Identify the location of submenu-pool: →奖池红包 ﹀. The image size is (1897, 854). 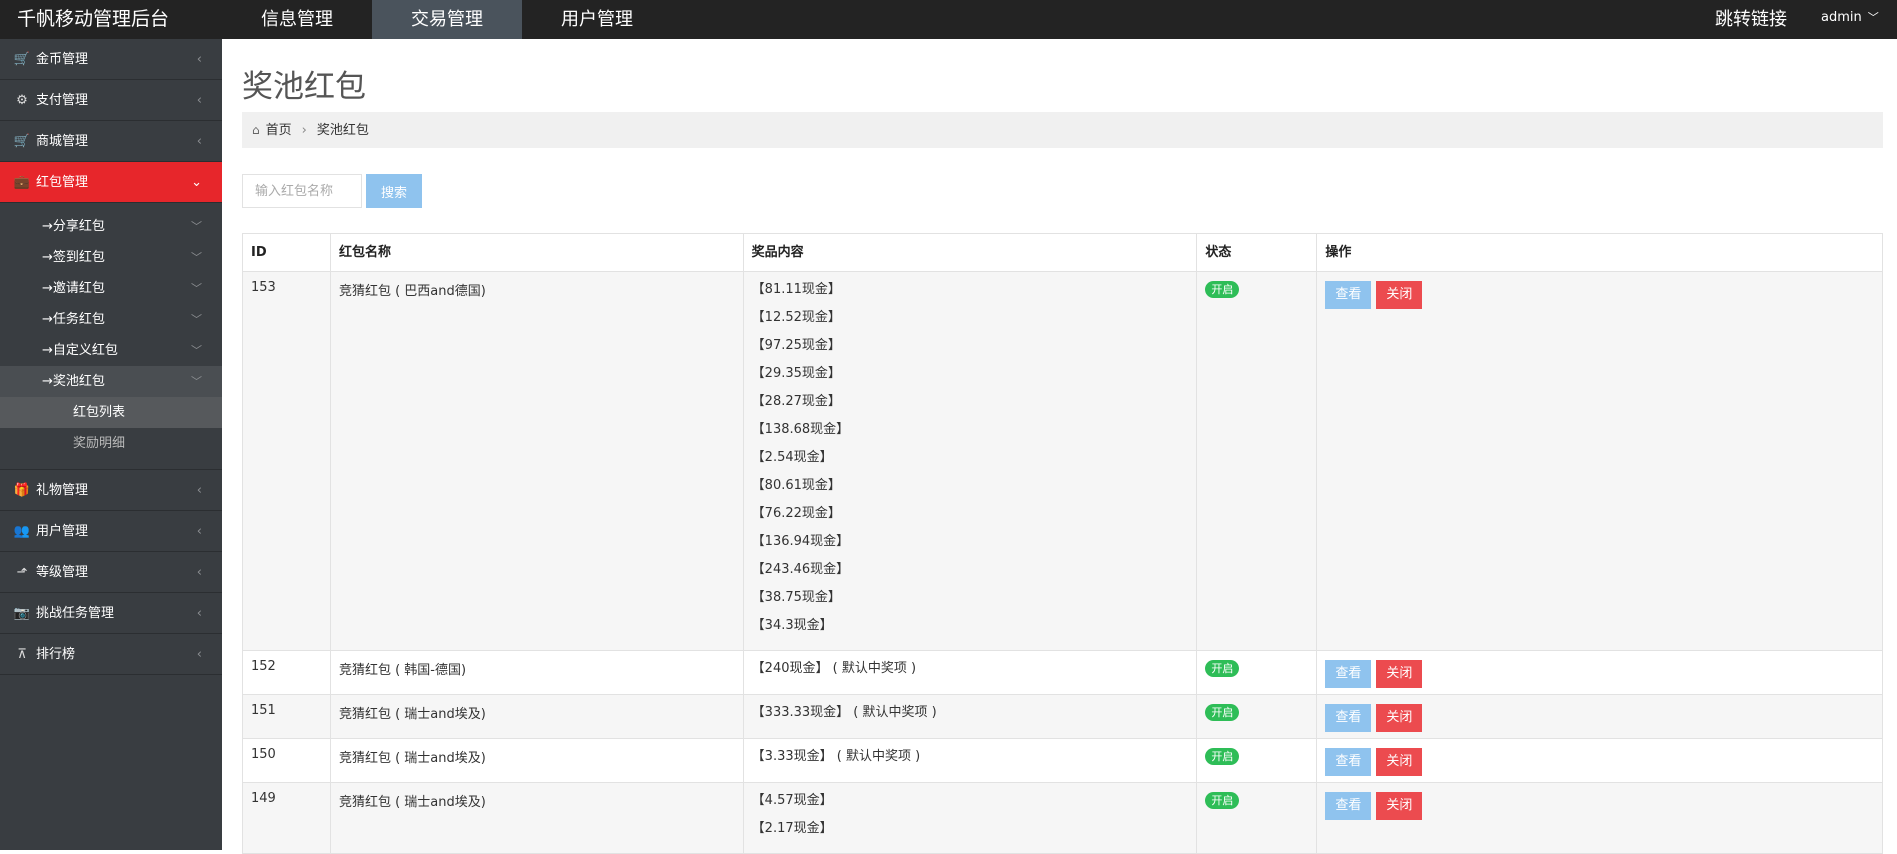
(111, 381).